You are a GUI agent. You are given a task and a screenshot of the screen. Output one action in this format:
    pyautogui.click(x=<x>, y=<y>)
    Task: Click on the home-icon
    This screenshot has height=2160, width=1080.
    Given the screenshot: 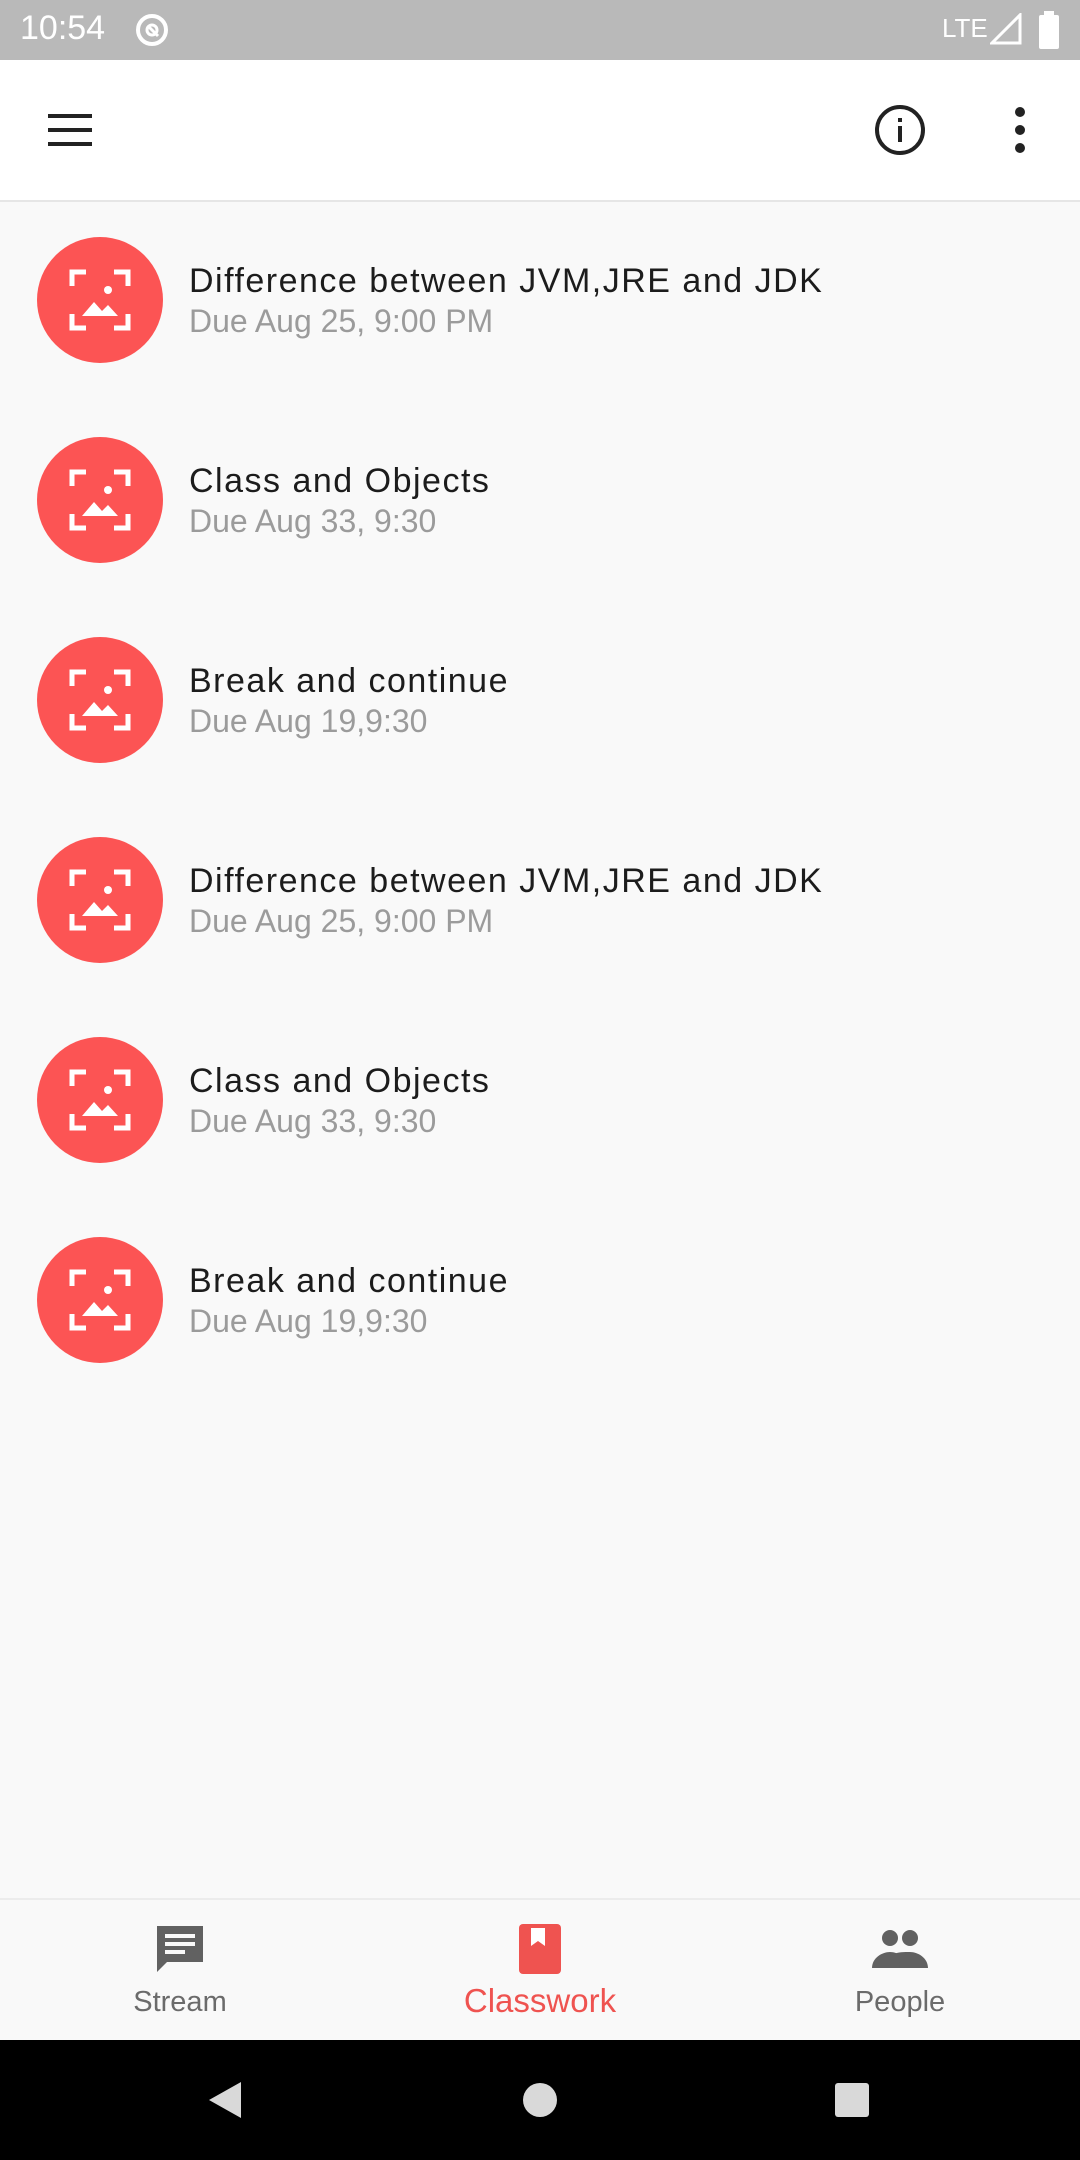 What is the action you would take?
    pyautogui.click(x=540, y=2100)
    